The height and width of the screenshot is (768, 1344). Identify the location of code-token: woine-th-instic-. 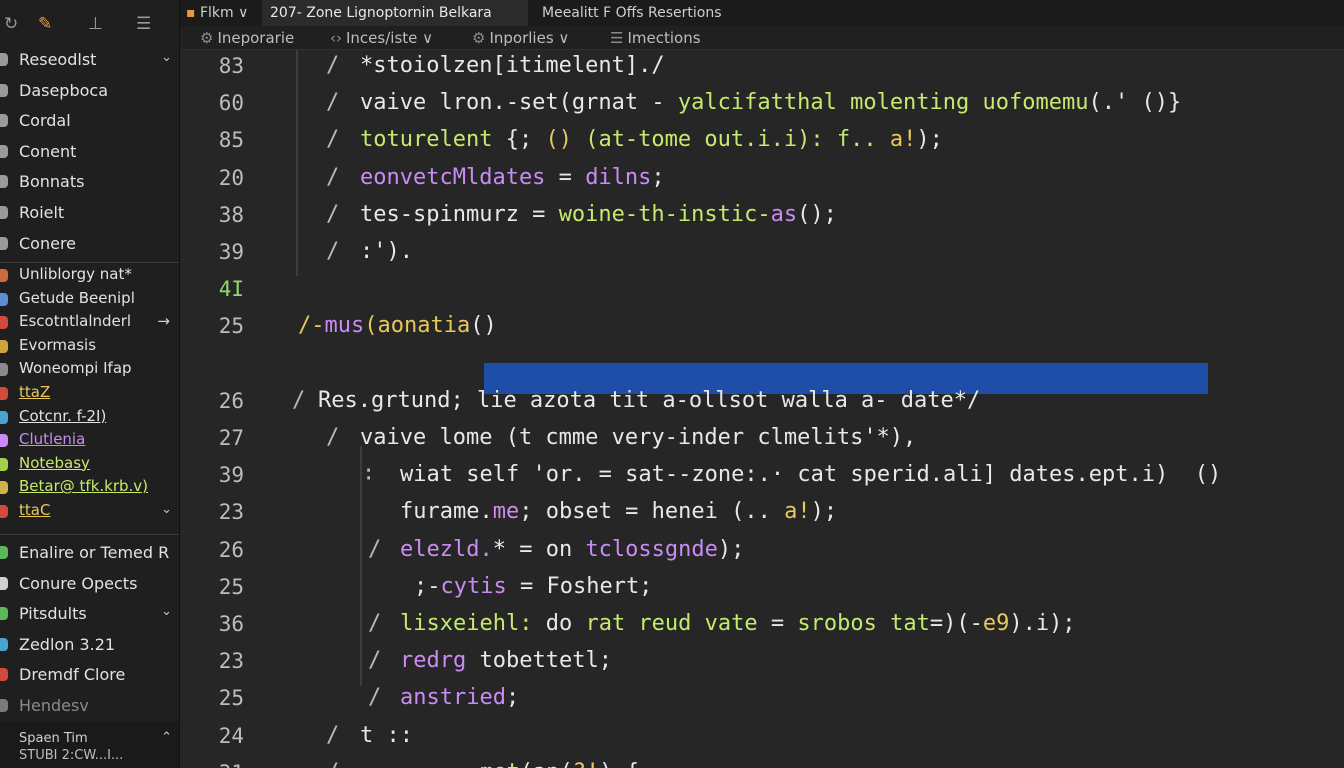
(664, 214).